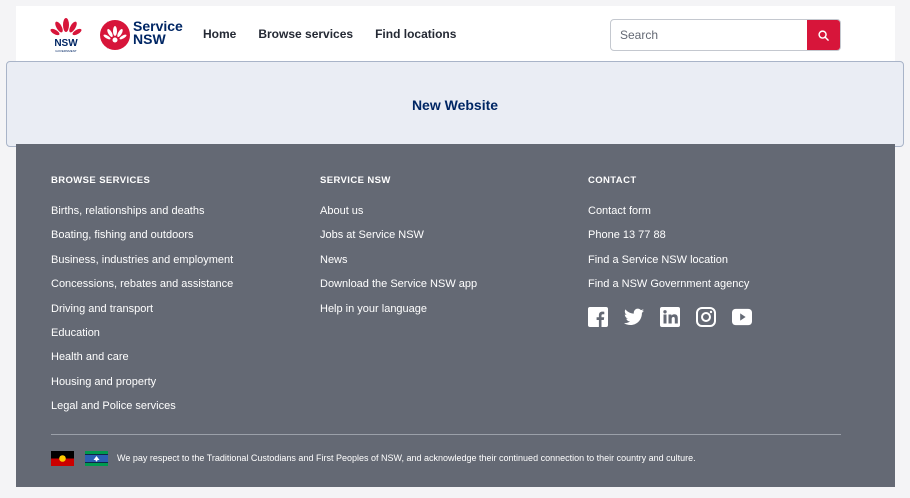 The width and height of the screenshot is (910, 498). Describe the element at coordinates (96, 458) in the screenshot. I see `torres-strait-islander-flag-icon` at that location.